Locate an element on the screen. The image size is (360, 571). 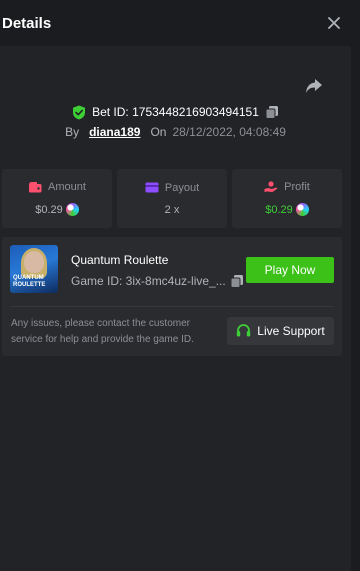
headset-icon is located at coordinates (244, 330).